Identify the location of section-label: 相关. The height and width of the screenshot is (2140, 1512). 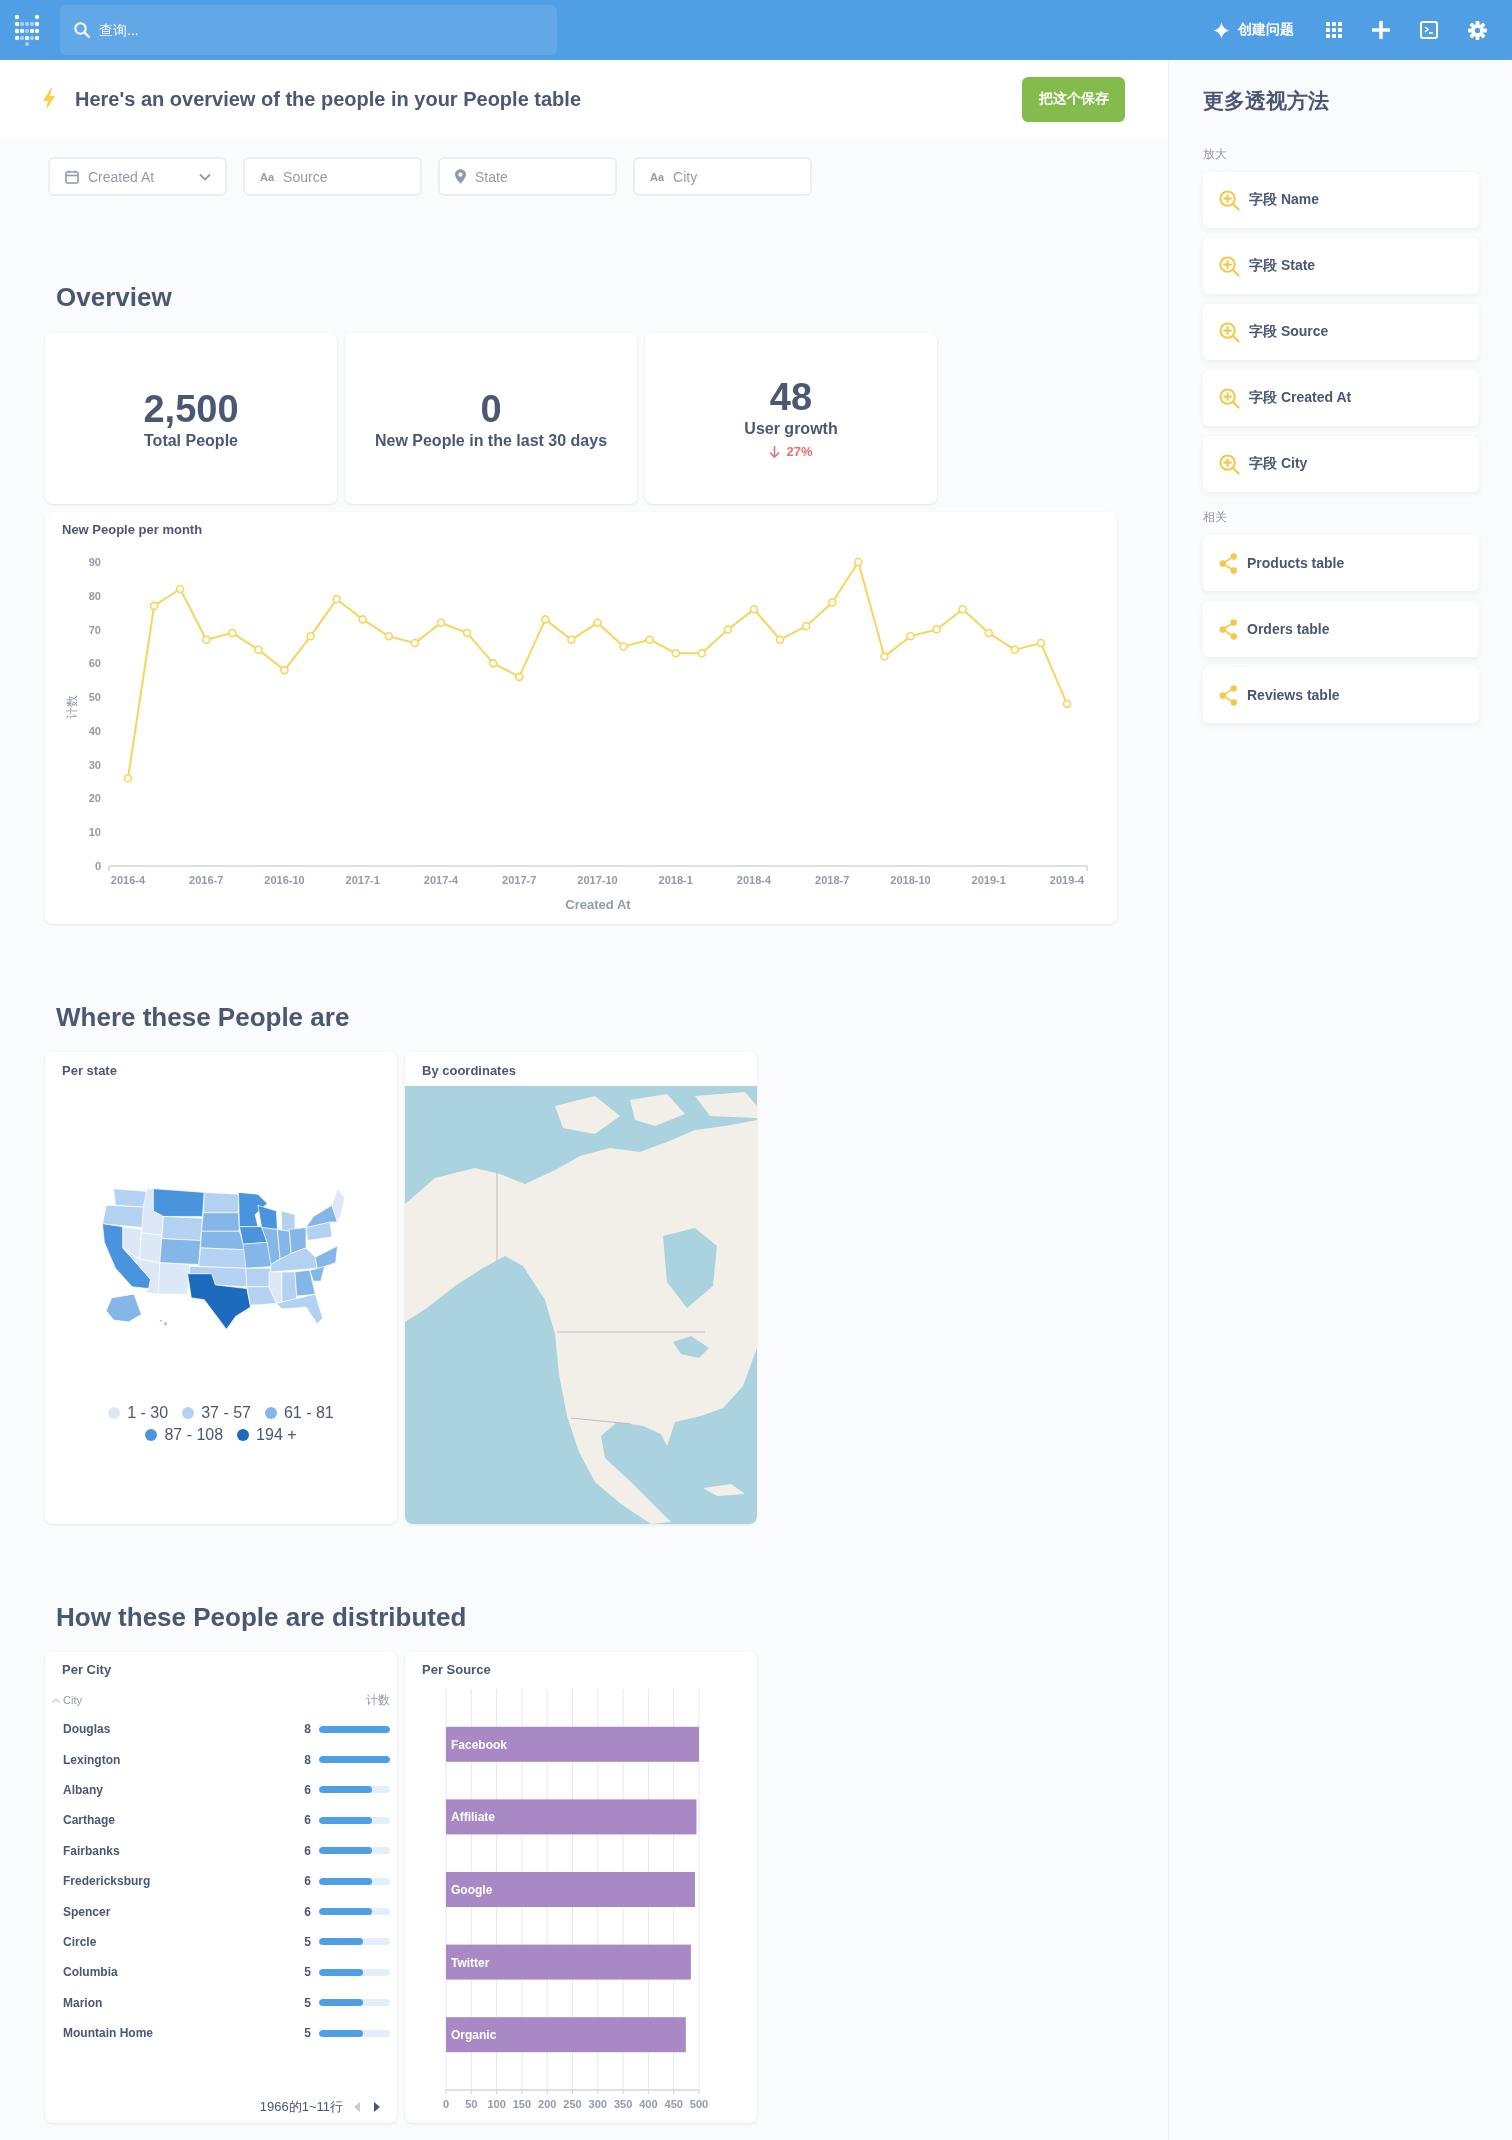
(1215, 517).